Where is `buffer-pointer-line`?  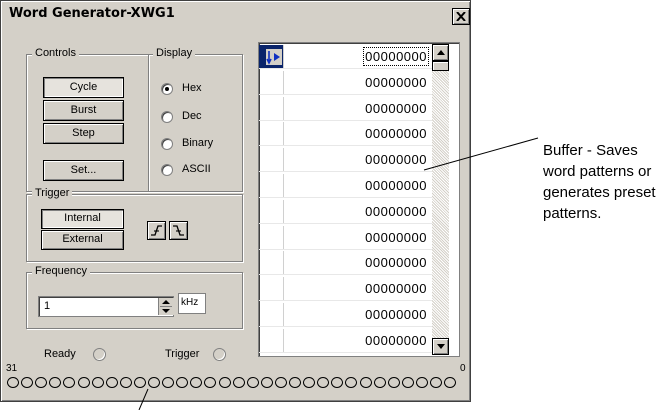 buffer-pointer-line is located at coordinates (481, 154).